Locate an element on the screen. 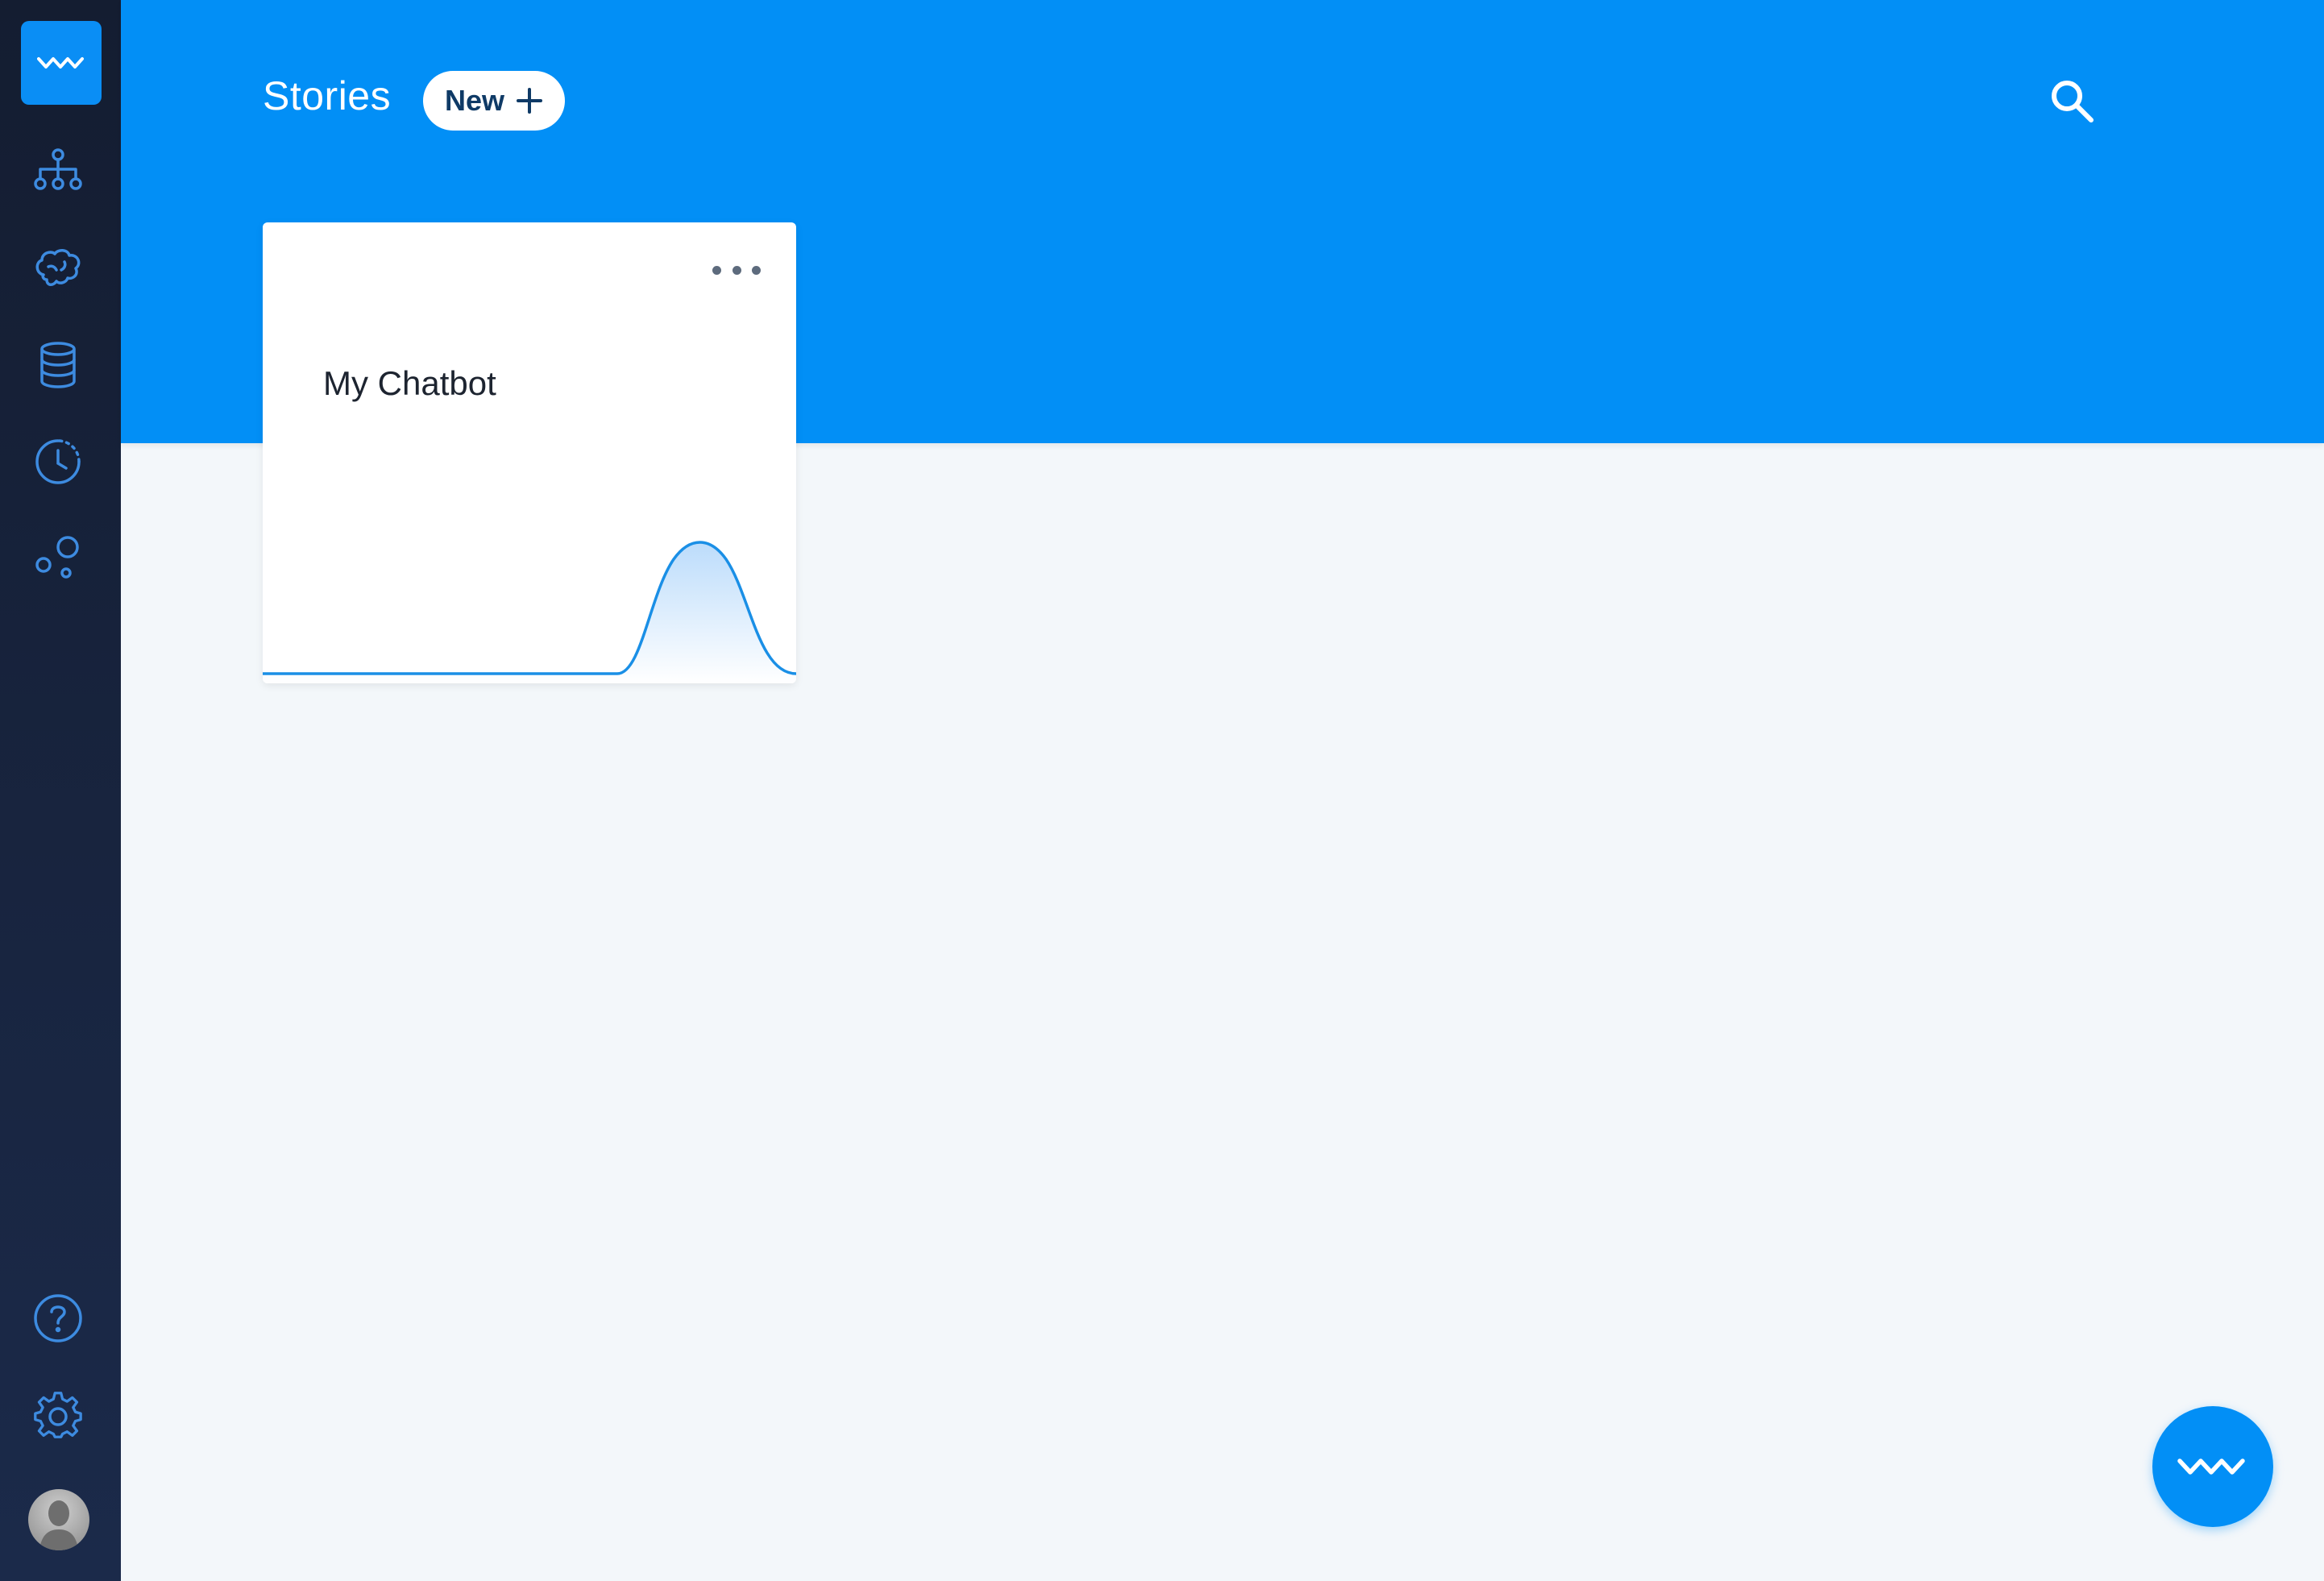 The image size is (2324, 1581). sidebar-item-brain is located at coordinates (58, 268).